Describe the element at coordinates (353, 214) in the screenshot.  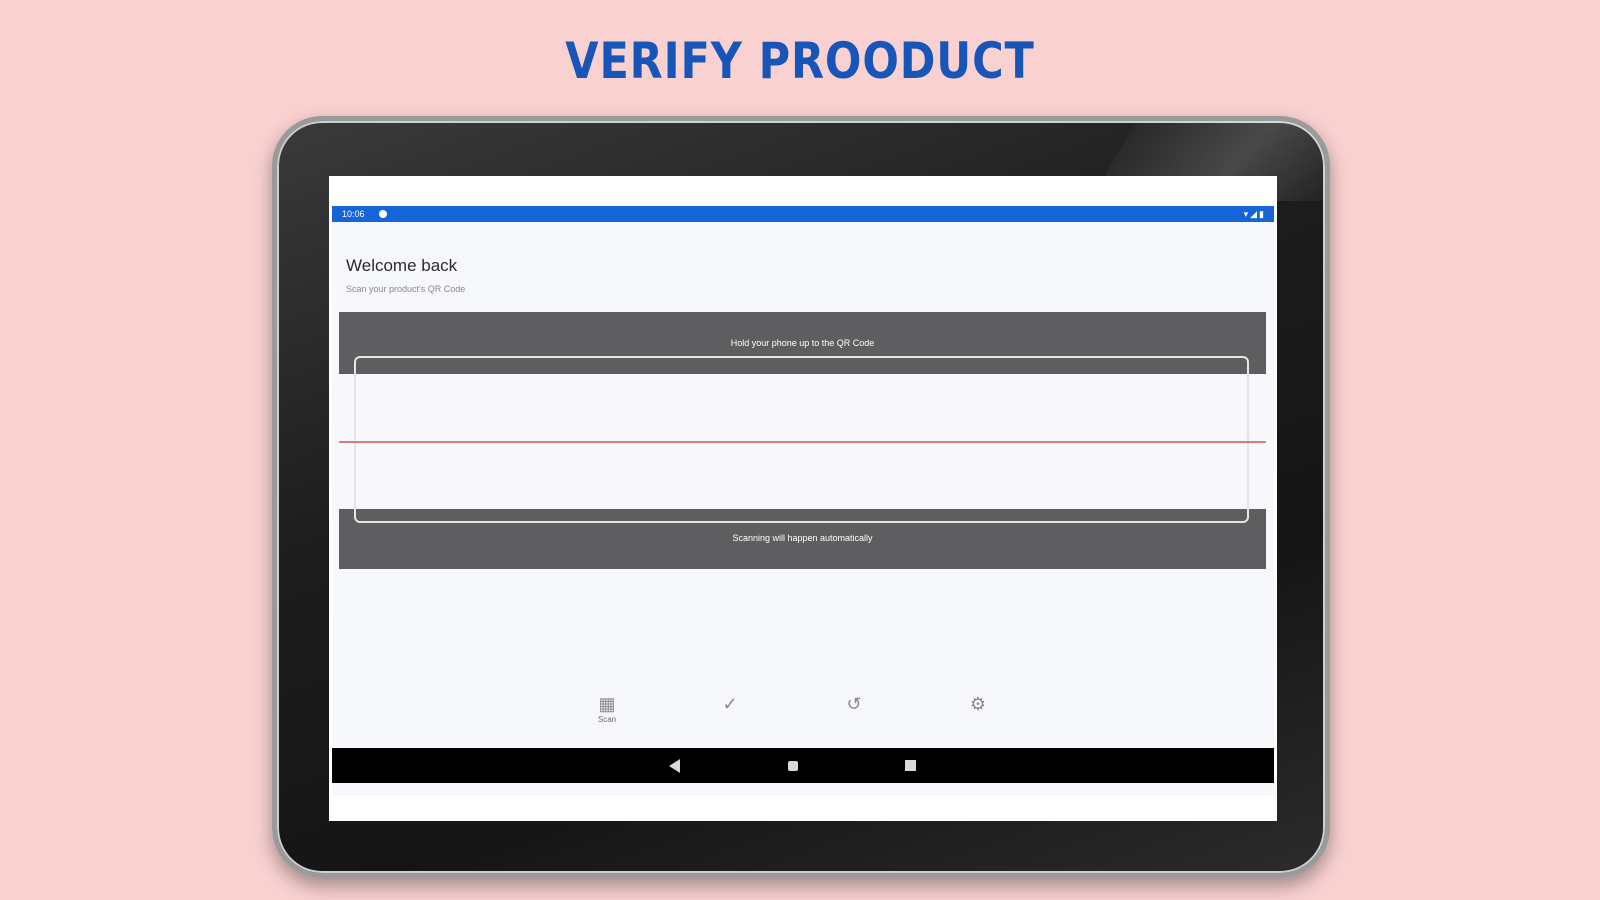
I see `status-time: 10:06` at that location.